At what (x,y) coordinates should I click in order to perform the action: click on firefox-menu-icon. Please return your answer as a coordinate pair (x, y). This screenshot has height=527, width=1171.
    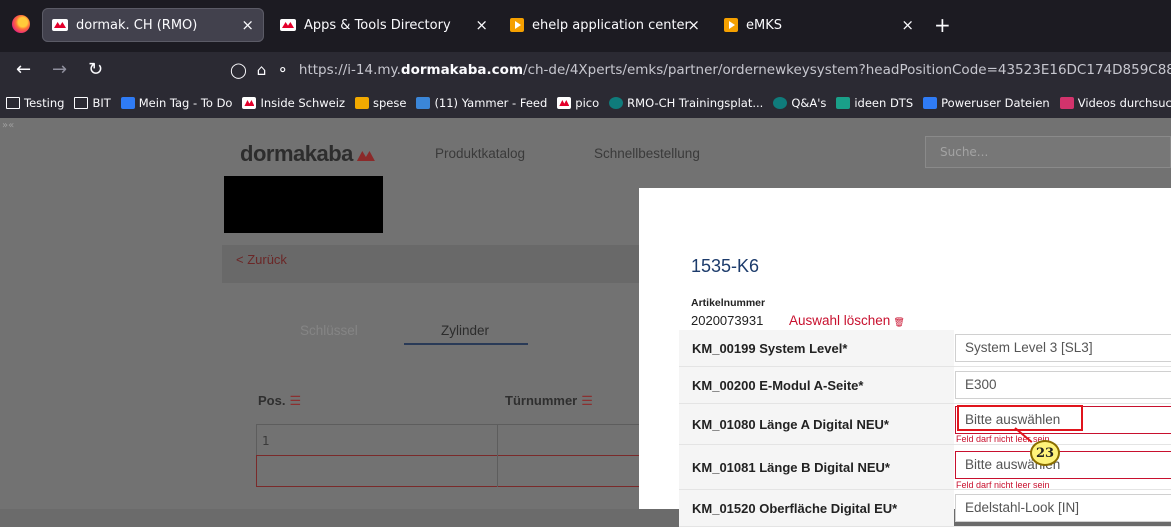
    Looking at the image, I should click on (21, 24).